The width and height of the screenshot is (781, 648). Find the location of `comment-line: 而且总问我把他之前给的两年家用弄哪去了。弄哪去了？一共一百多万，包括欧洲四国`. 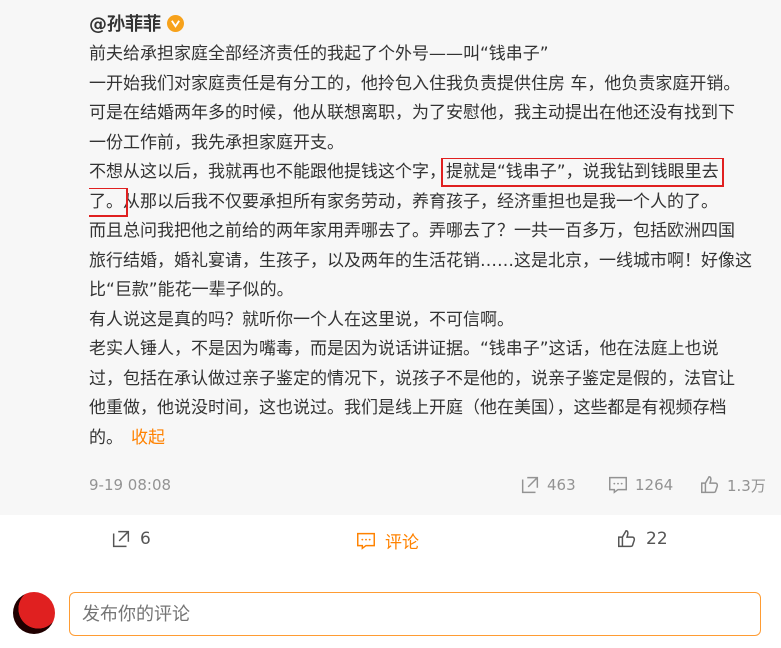

comment-line: 而且总问我把他之前给的两年家用弄哪去了。弄哪去了？一共一百多万，包括欧洲四国 is located at coordinates (412, 231).